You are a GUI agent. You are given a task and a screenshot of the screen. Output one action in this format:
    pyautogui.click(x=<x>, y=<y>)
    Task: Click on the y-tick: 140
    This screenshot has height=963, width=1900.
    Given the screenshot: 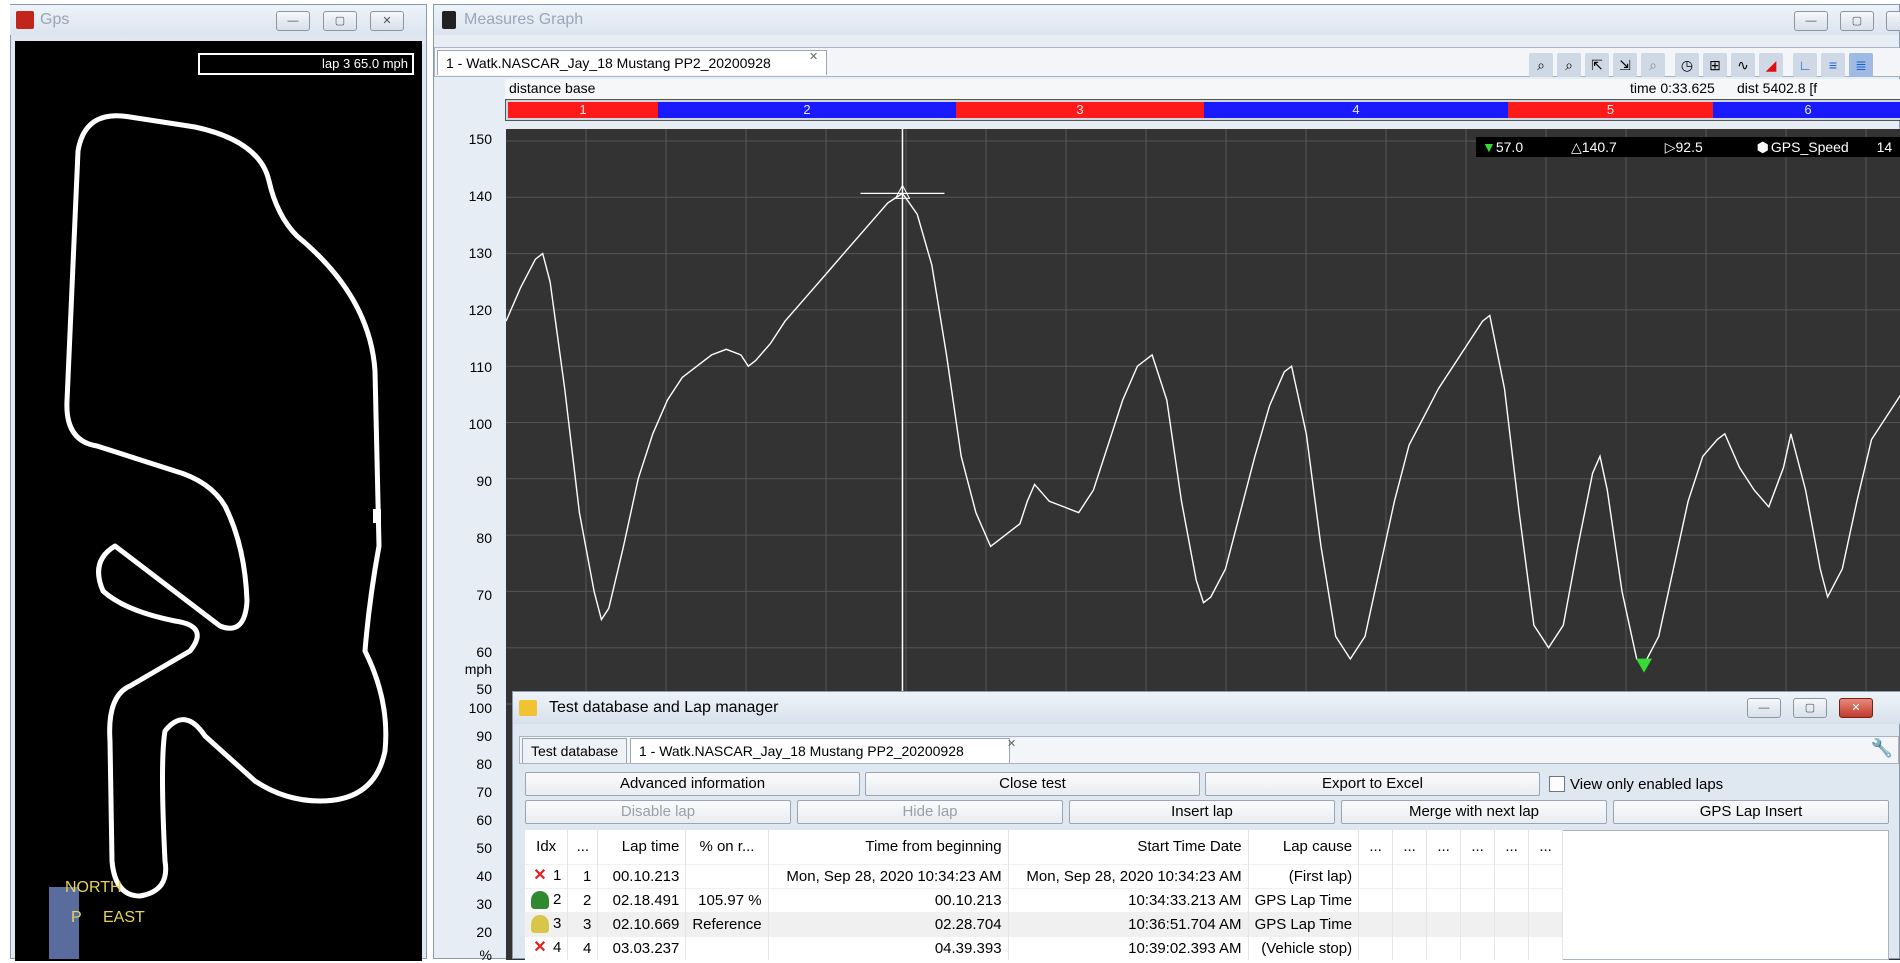 What is the action you would take?
    pyautogui.click(x=480, y=196)
    